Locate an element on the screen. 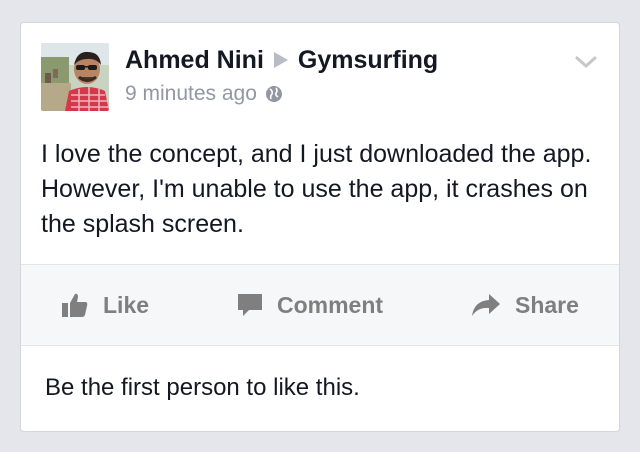  arrow-right-icon is located at coordinates (280, 60).